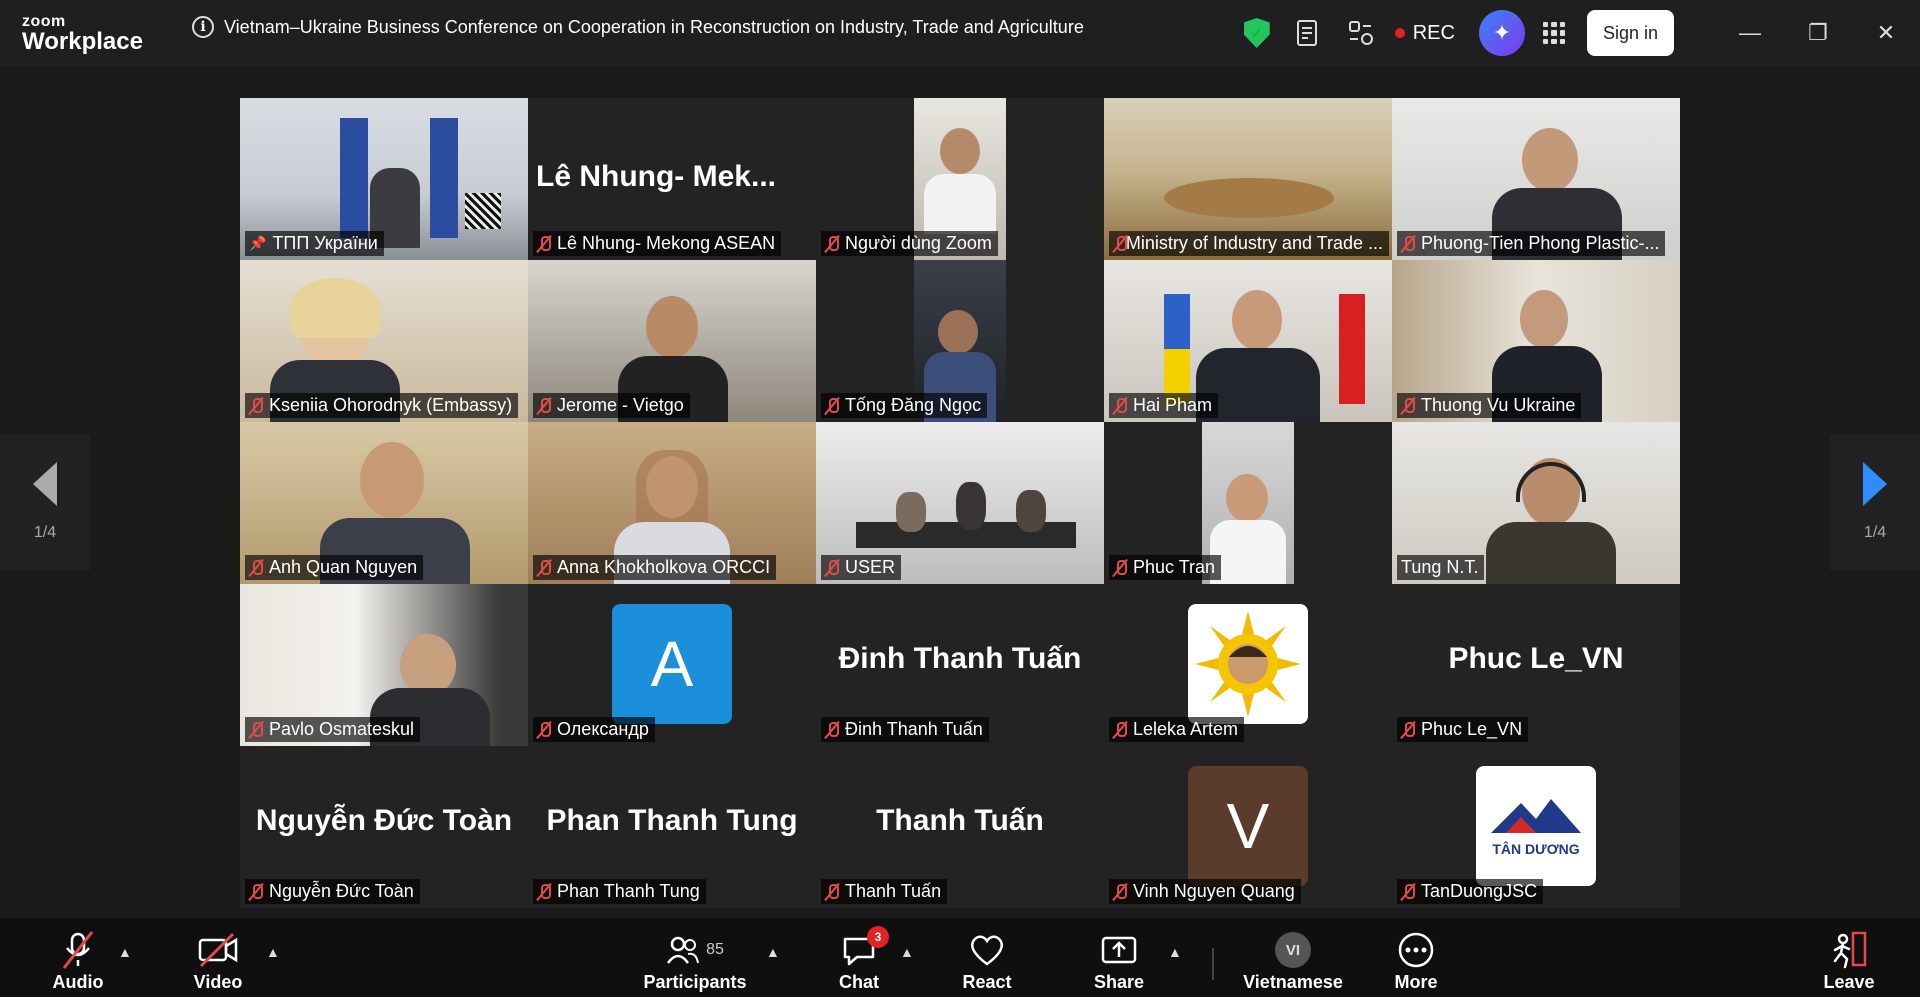 This screenshot has height=997, width=1920. Describe the element at coordinates (341, 891) in the screenshot. I see `participant-name: Nguyễn Đức Toàn` at that location.